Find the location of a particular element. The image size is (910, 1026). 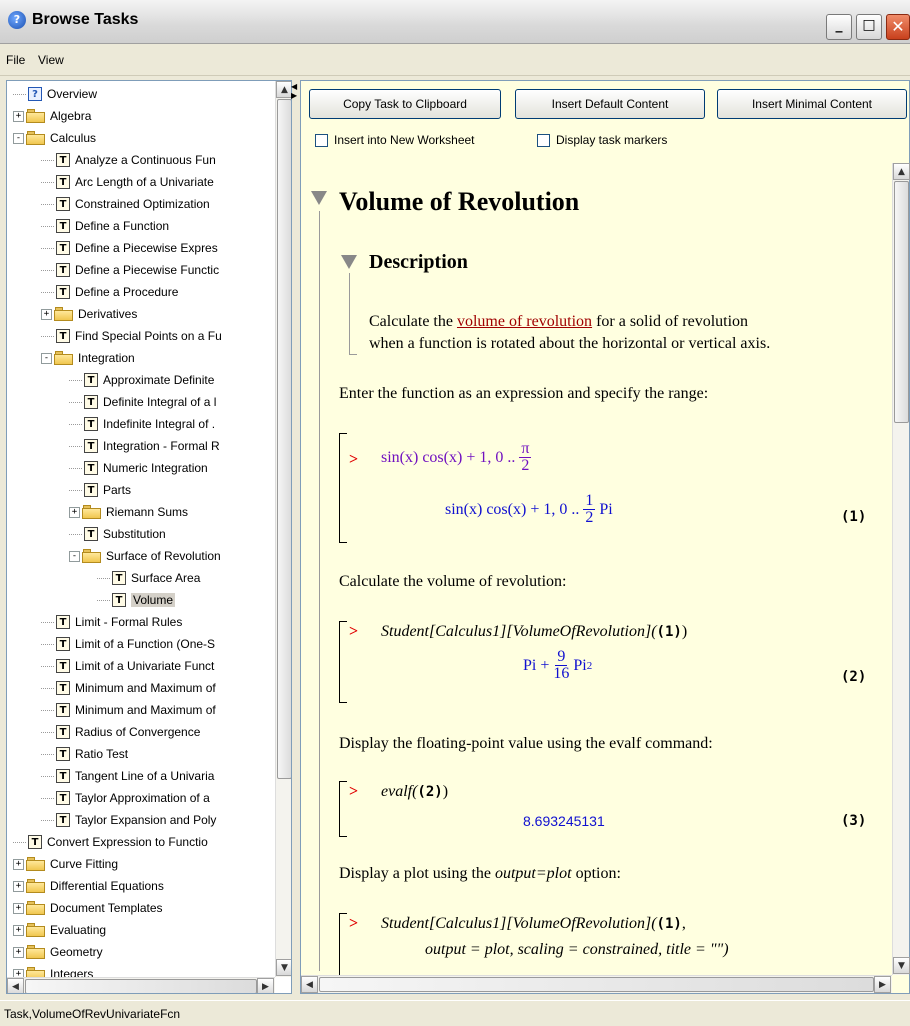

tree-folder-item: - Integration is located at coordinates (88, 358).